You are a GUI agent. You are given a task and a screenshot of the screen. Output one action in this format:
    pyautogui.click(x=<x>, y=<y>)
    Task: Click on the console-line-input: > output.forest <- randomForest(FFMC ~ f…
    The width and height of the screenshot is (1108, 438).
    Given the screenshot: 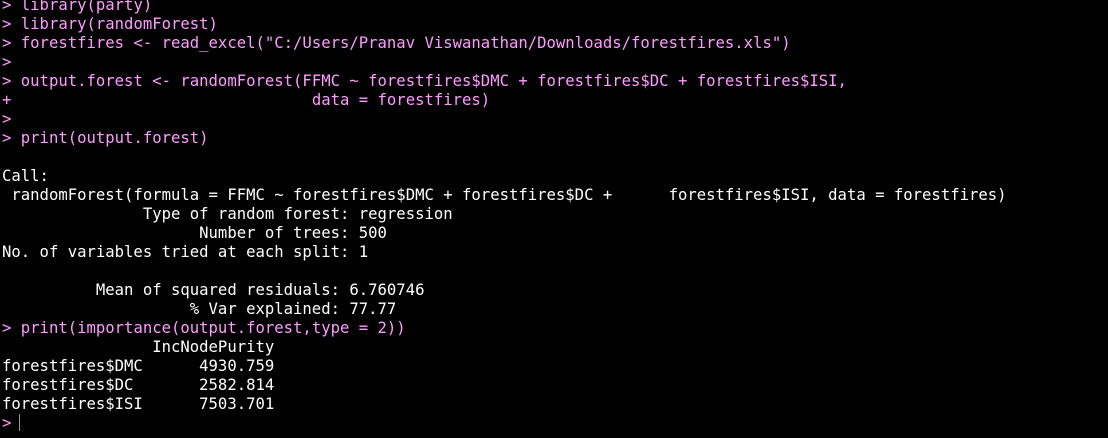 What is the action you would take?
    pyautogui.click(x=555, y=81)
    